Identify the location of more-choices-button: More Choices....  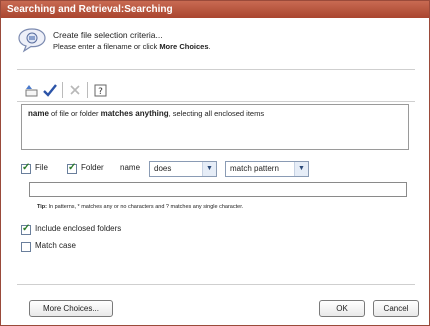
(71, 308).